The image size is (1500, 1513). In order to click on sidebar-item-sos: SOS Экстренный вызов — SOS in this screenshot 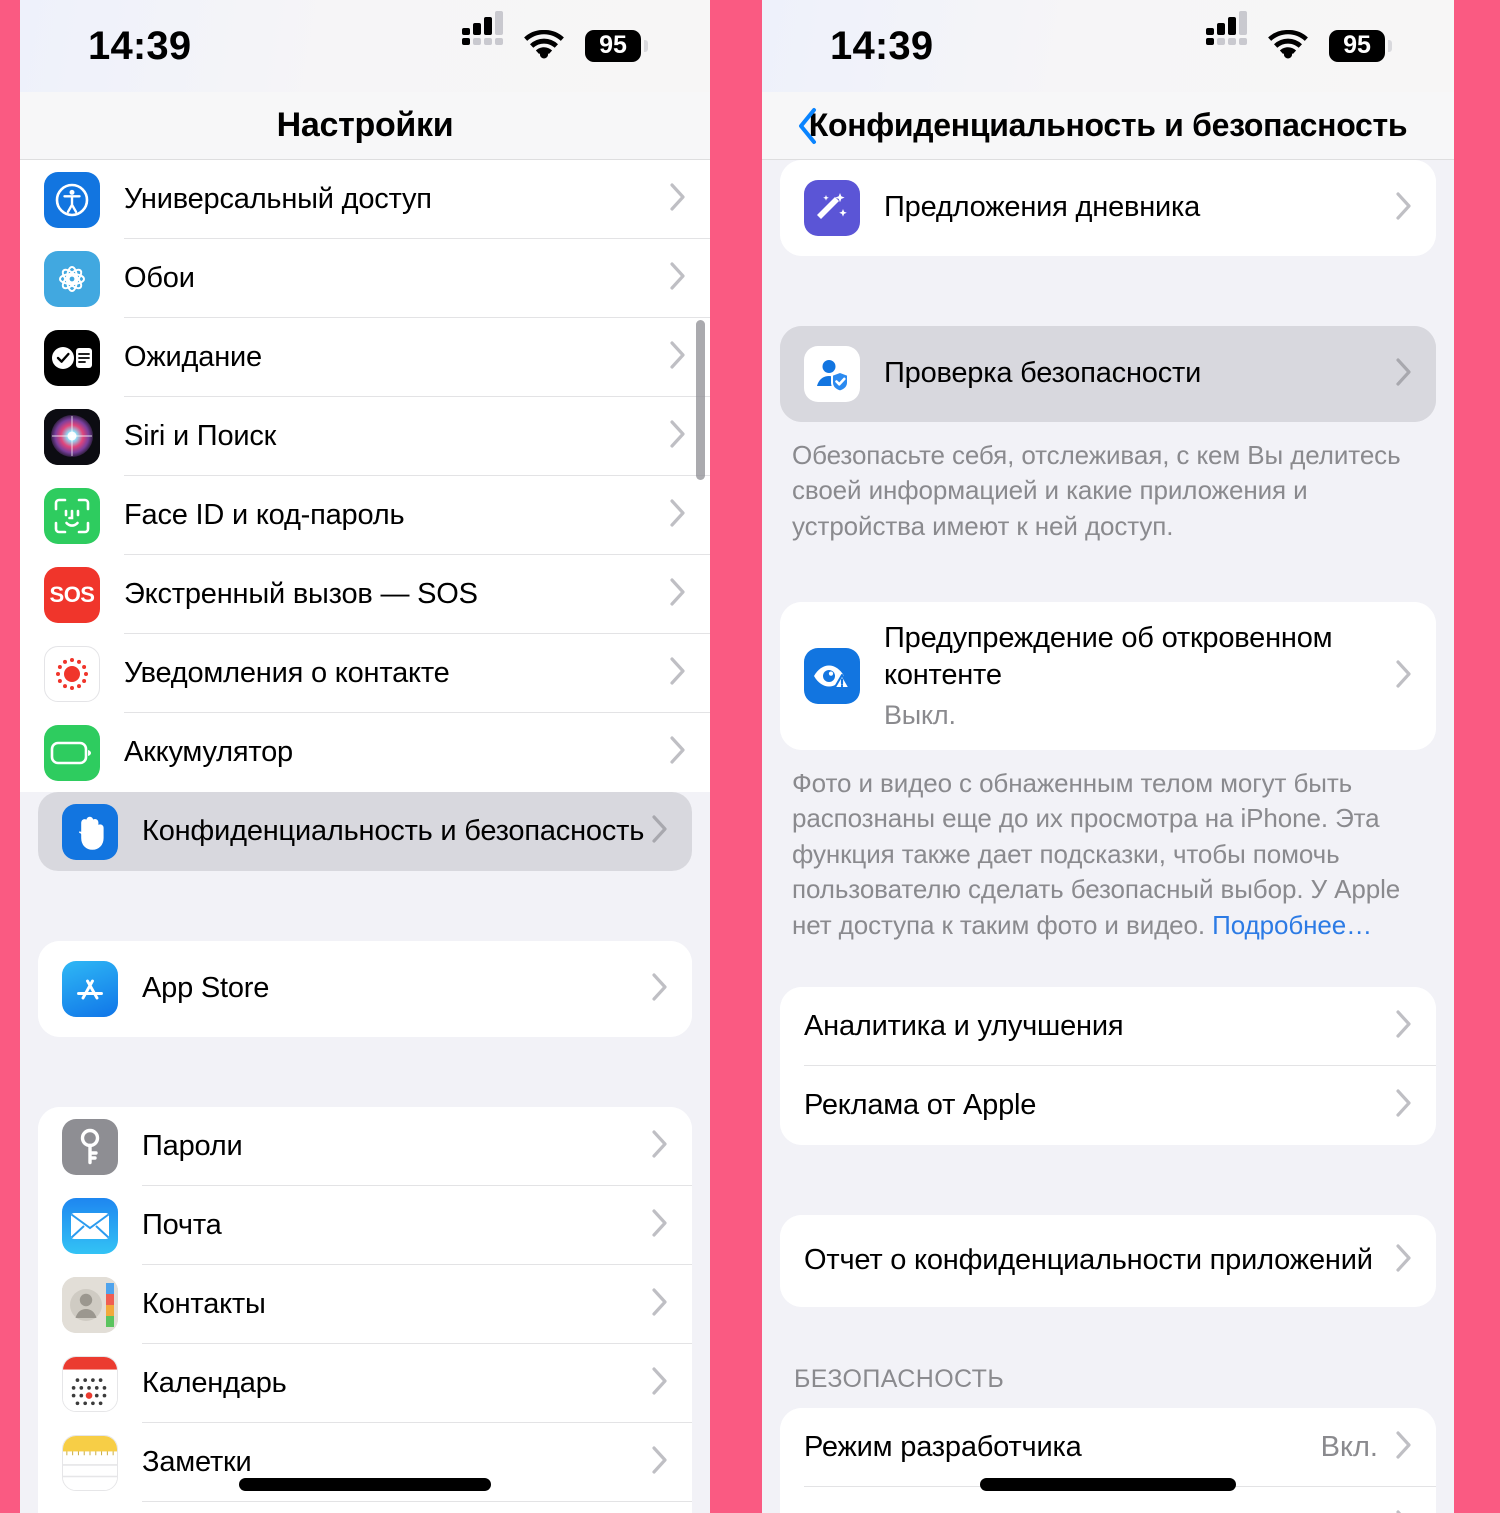, I will do `click(365, 594)`.